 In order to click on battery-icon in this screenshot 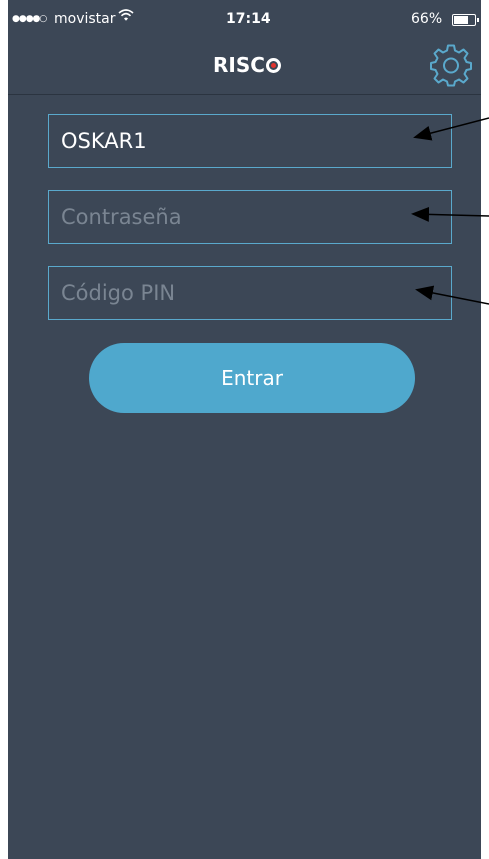, I will do `click(465, 20)`.